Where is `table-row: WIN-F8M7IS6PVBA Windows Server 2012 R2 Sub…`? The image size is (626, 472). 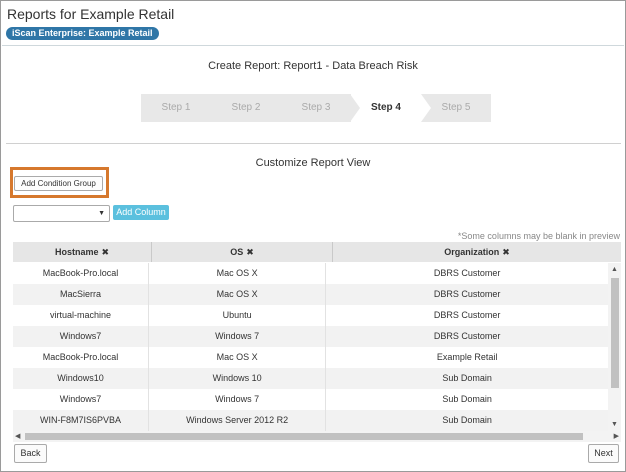 table-row: WIN-F8M7IS6PVBA Windows Server 2012 R2 Sub… is located at coordinates (310, 420).